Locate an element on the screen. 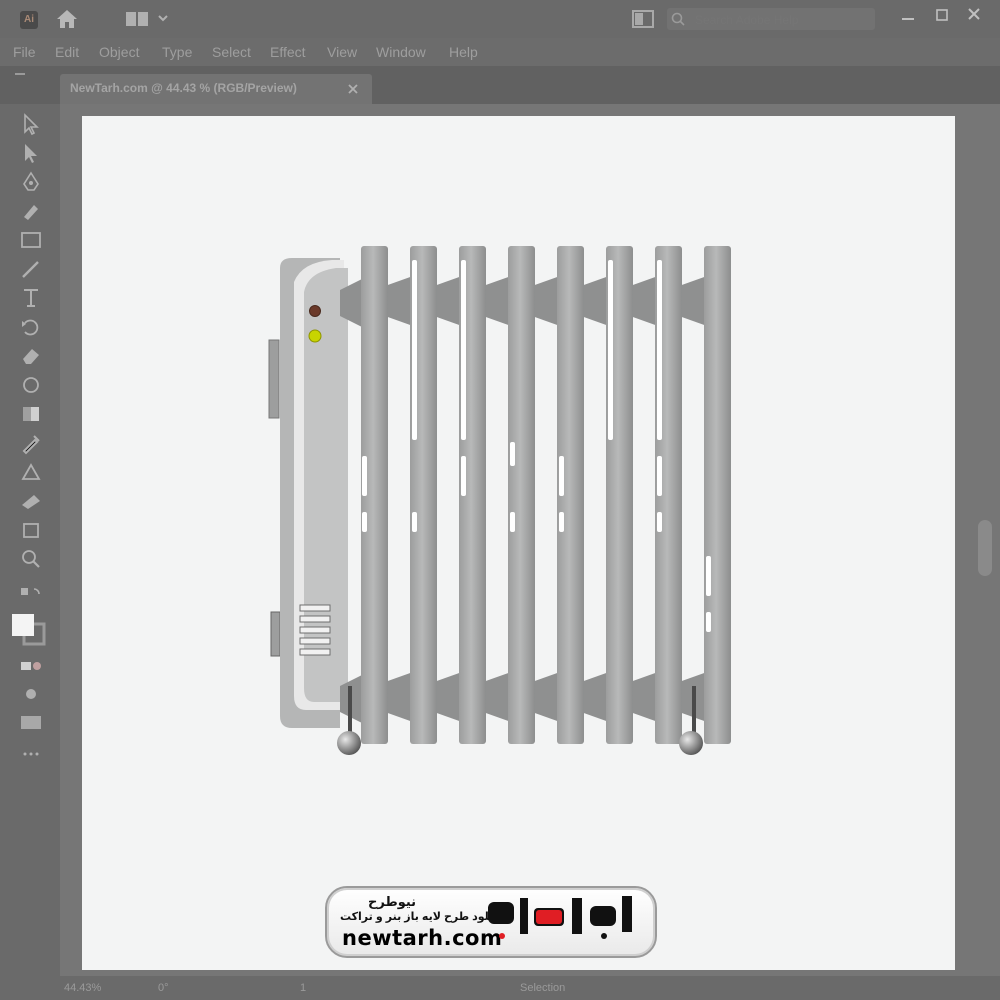 This screenshot has width=1000, height=1000. zoom-level: 44.43% is located at coordinates (82, 988).